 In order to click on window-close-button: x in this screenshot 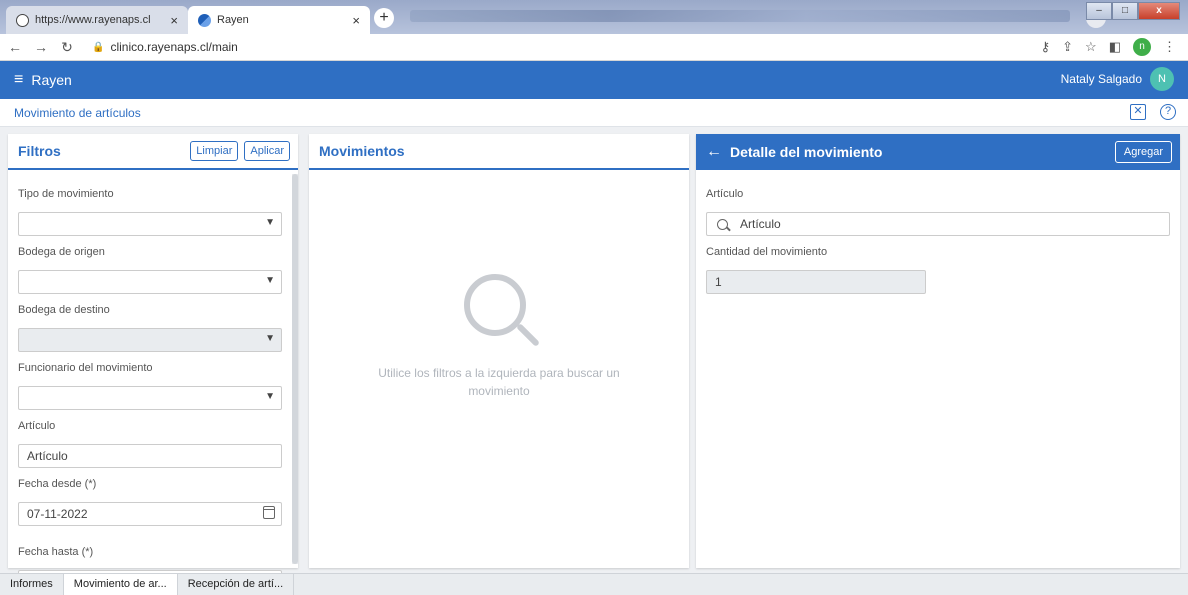, I will do `click(1159, 11)`.